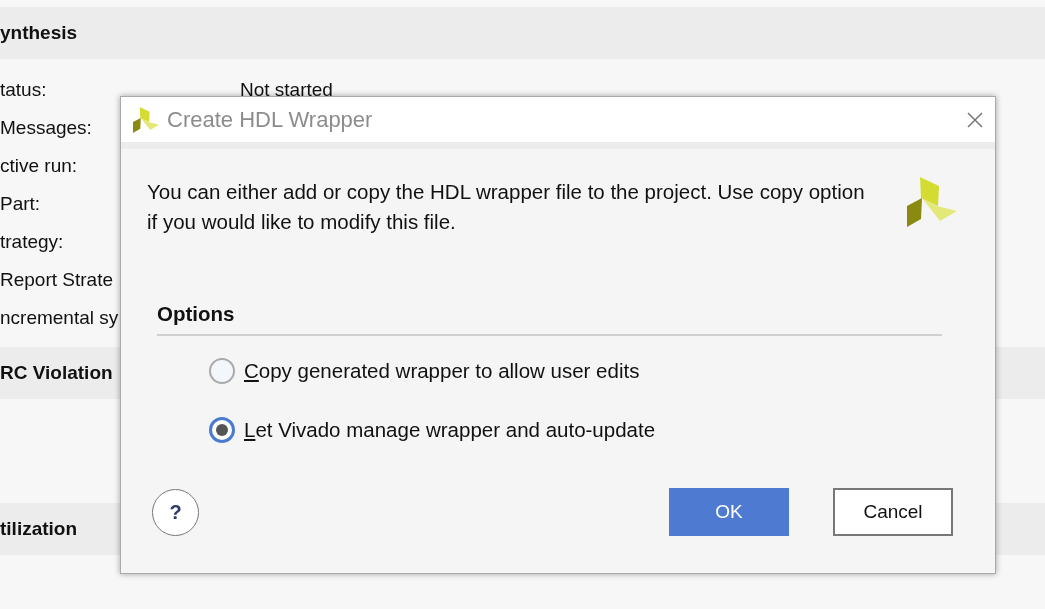 The height and width of the screenshot is (609, 1045). What do you see at coordinates (196, 313) in the screenshot?
I see `options-heading: Options` at bounding box center [196, 313].